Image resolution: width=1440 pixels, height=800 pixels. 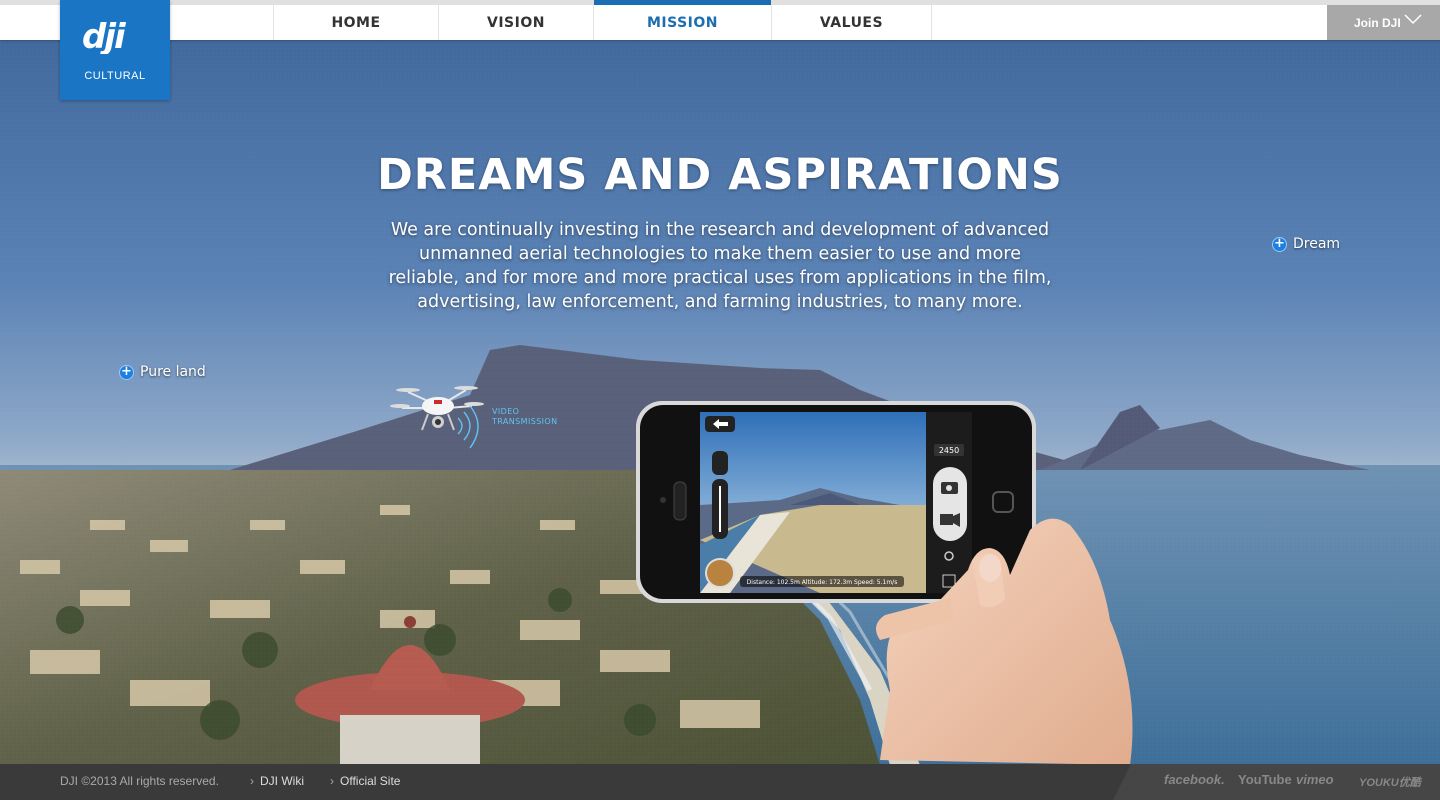 I want to click on footer-link-dji-wiki: › DJI Wiki, so click(x=277, y=781).